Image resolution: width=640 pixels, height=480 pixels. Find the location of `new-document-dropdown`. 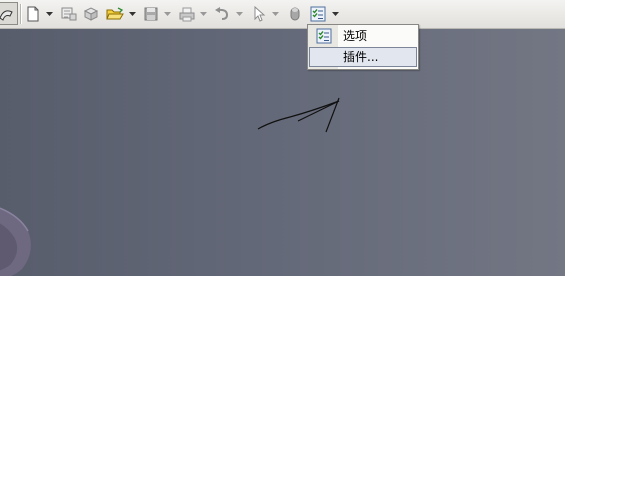

new-document-dropdown is located at coordinates (49, 14).